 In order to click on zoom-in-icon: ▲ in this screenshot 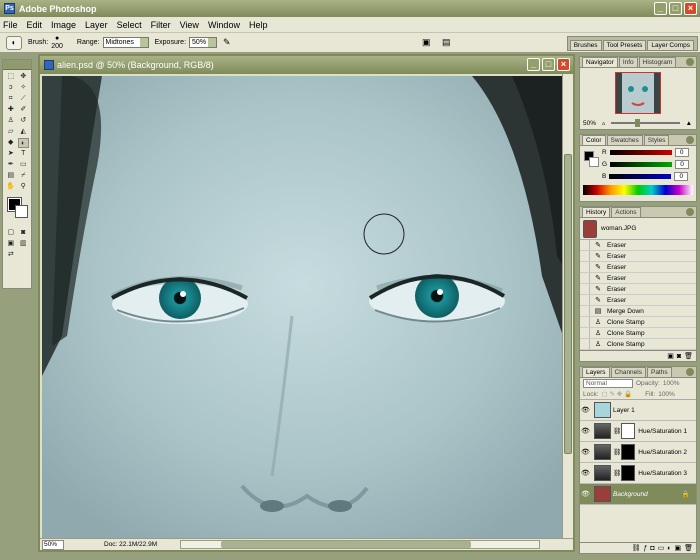, I will do `click(689, 123)`.